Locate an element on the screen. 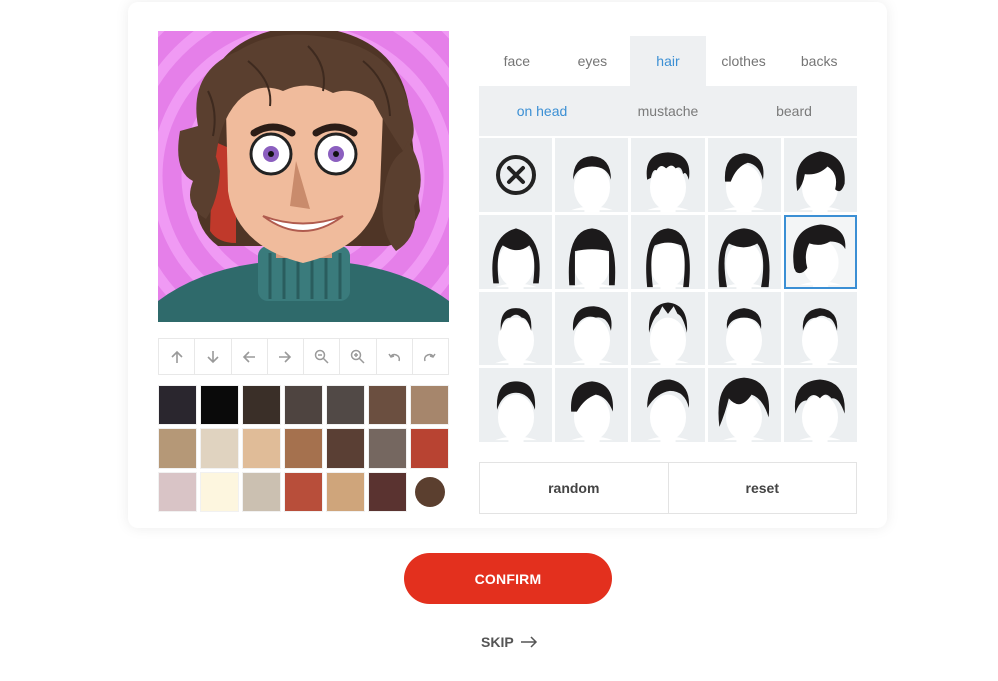  reset-button: reset is located at coordinates (763, 488).